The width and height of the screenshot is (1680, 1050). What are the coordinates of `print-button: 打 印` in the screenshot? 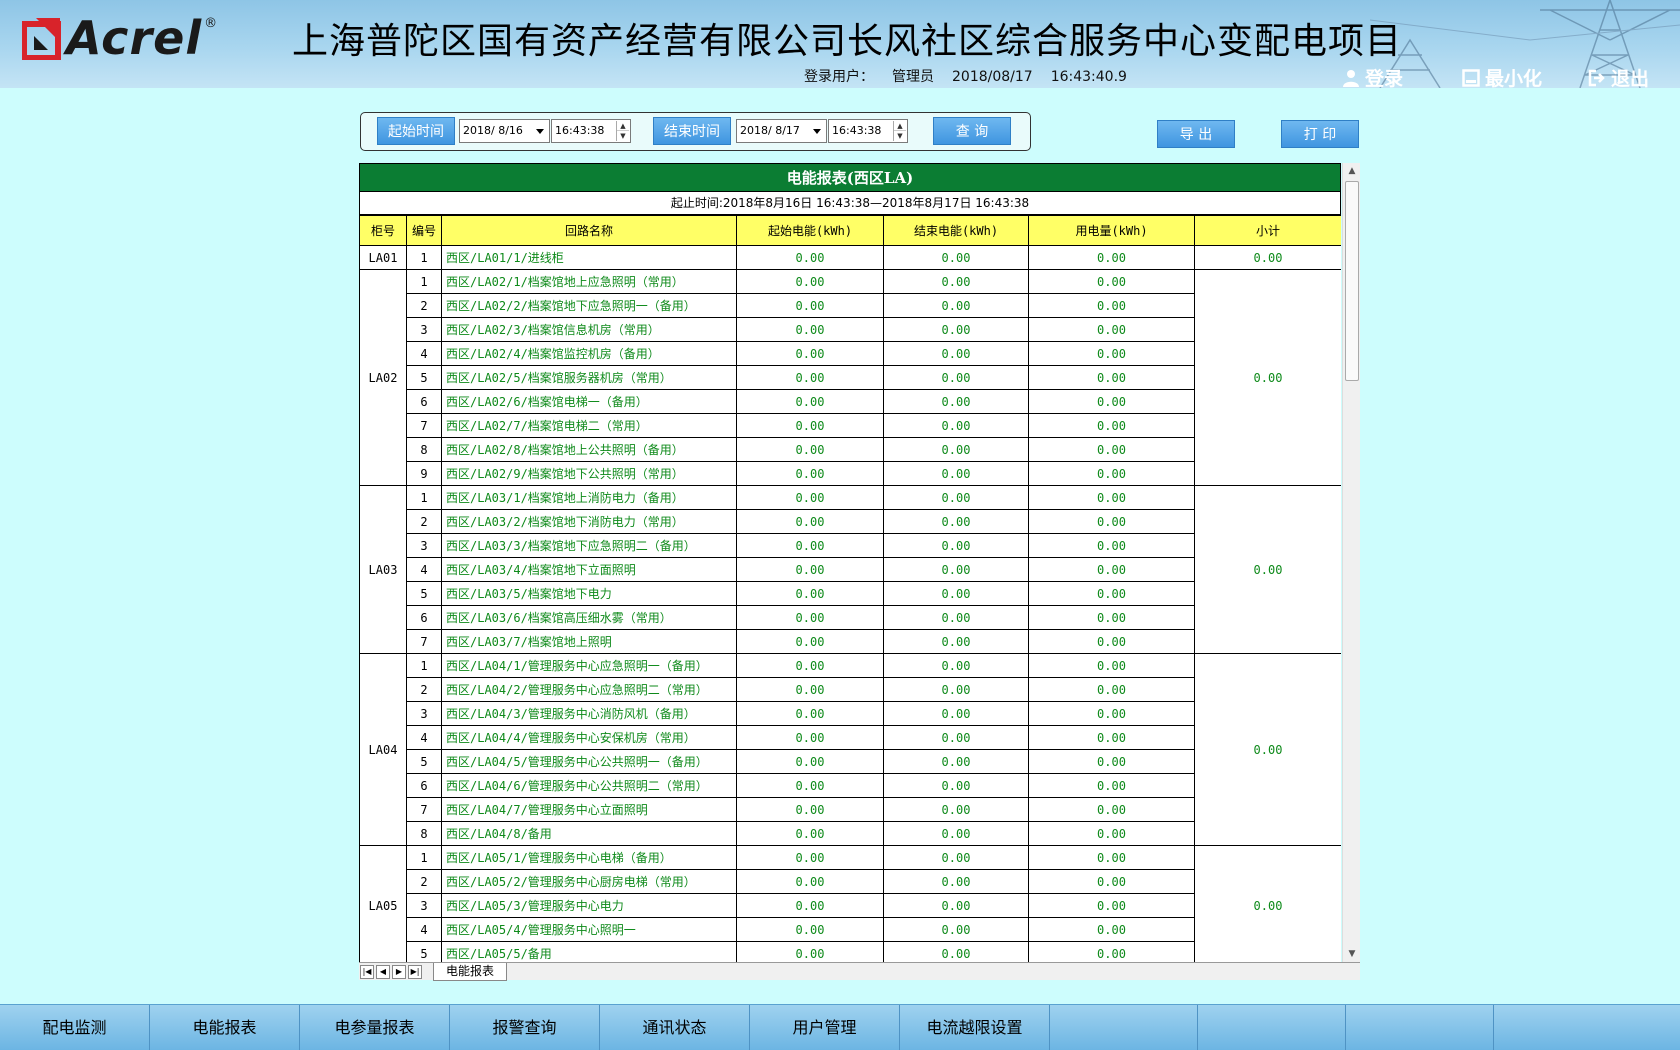 It's located at (1320, 134).